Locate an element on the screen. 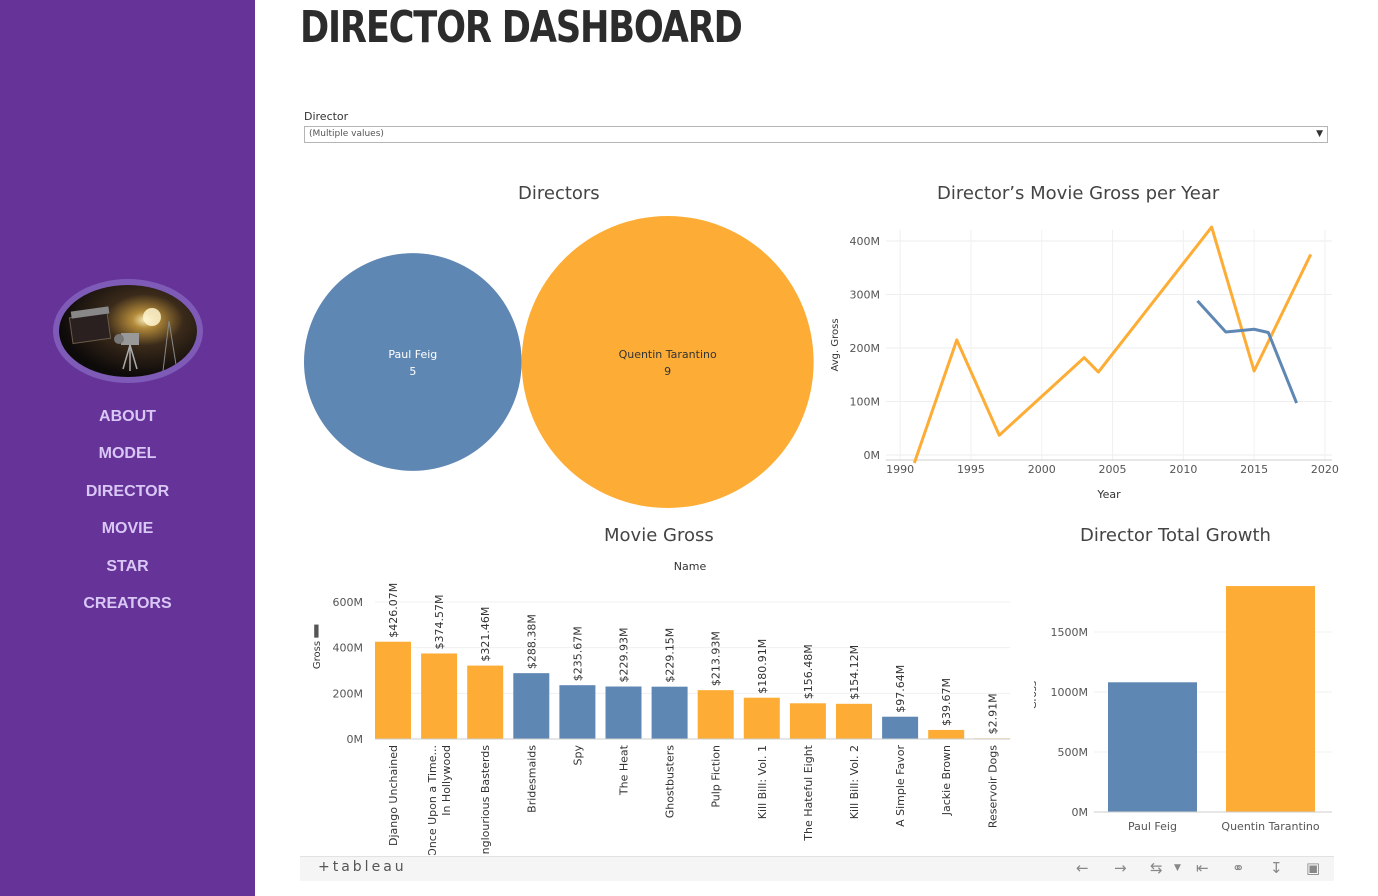 Image resolution: width=1378 pixels, height=896 pixels. nav-star: STAR is located at coordinates (127, 567).